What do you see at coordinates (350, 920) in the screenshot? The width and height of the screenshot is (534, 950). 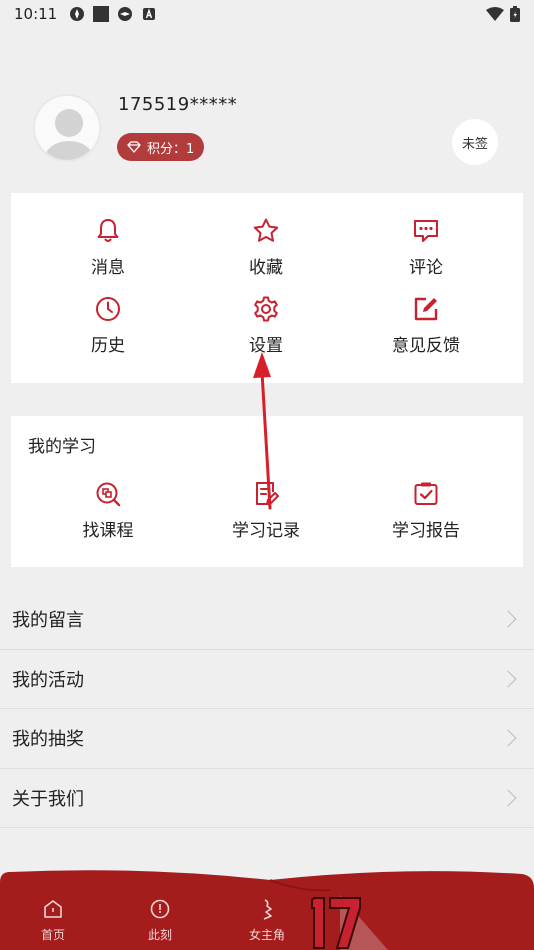 I see `logo-17-icon` at bounding box center [350, 920].